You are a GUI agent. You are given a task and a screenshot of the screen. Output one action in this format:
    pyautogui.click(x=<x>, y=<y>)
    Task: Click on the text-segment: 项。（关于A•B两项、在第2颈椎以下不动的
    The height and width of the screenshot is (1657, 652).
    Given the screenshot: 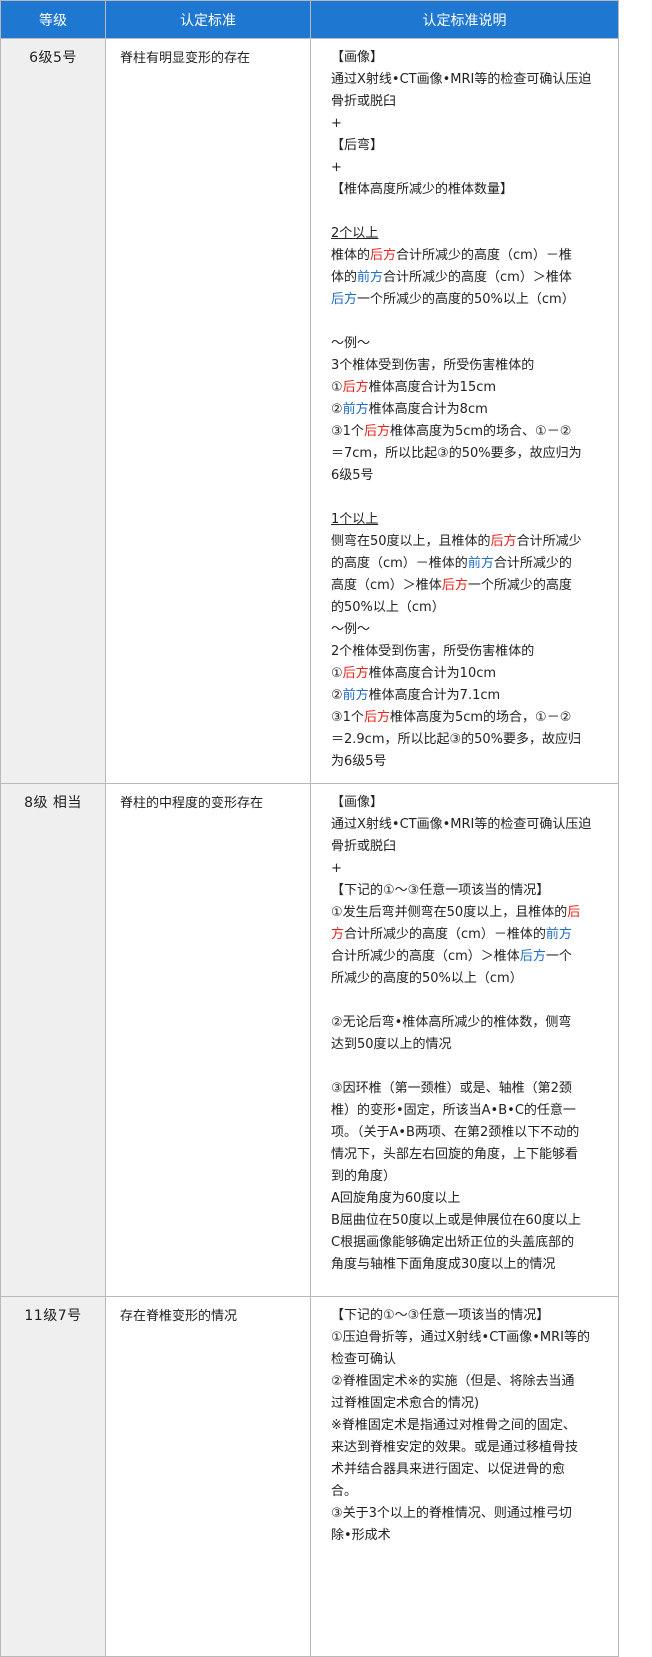 What is the action you would take?
    pyautogui.click(x=455, y=1132)
    